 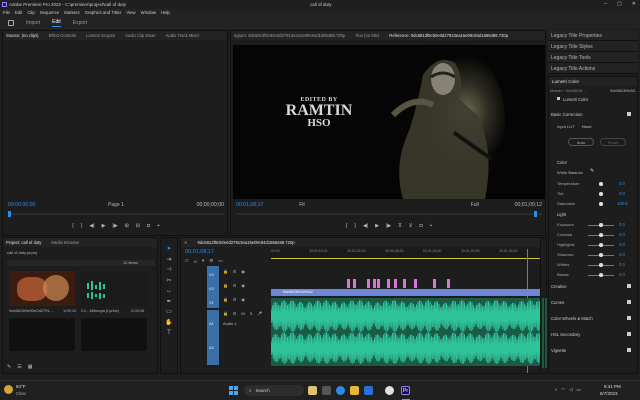 What do you see at coordinates (562, 162) in the screenshot?
I see `color-section-header: Color` at bounding box center [562, 162].